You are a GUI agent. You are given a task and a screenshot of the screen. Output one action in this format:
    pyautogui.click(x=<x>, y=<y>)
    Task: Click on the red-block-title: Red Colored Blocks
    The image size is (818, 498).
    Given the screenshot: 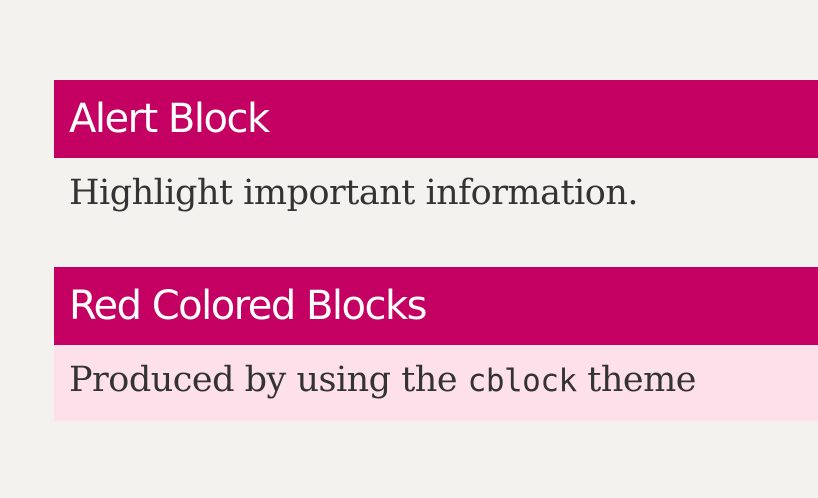 What is the action you would take?
    pyautogui.click(x=436, y=306)
    